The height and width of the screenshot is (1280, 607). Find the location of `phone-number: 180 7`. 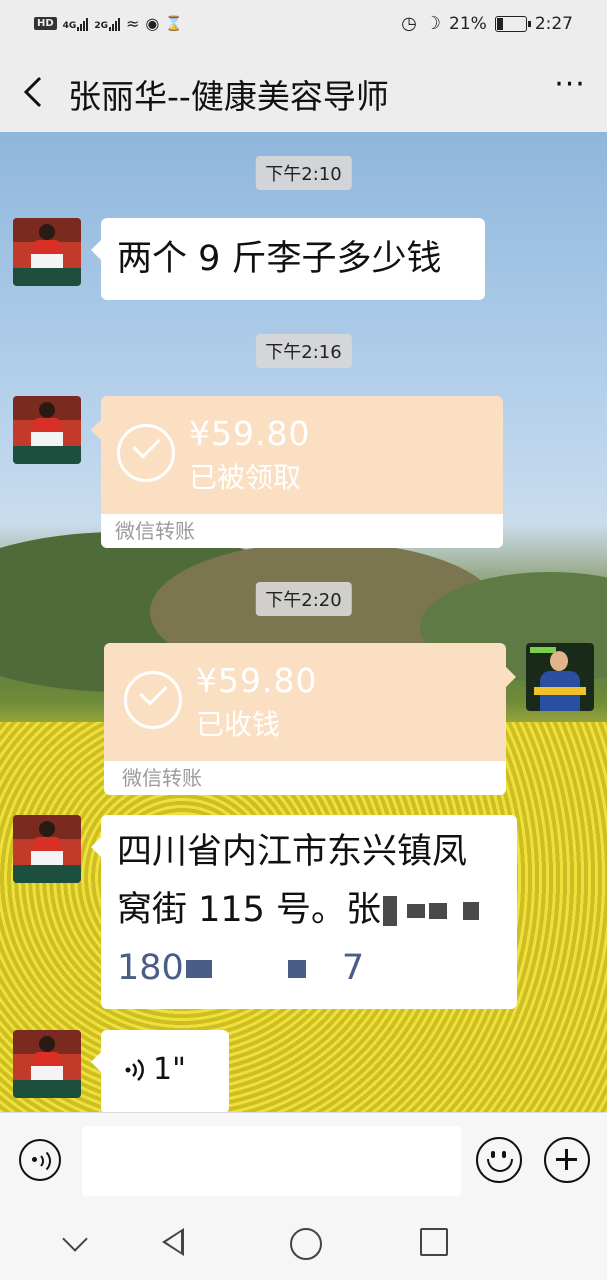

phone-number: 180 7 is located at coordinates (309, 968).